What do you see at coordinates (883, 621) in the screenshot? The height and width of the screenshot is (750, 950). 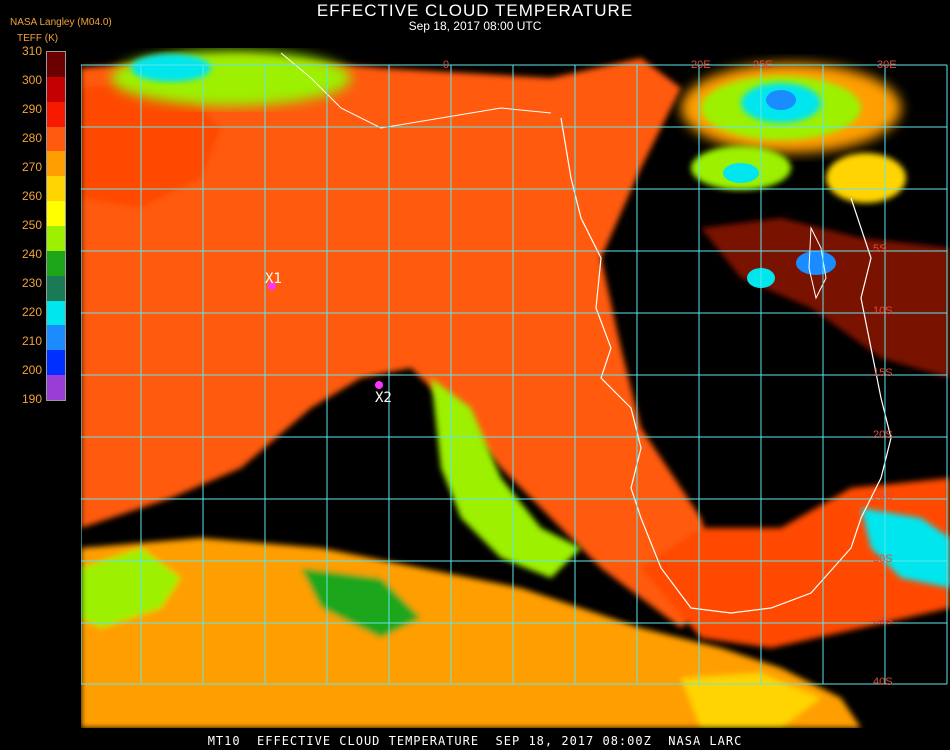 I see `latitude-label: 35S` at bounding box center [883, 621].